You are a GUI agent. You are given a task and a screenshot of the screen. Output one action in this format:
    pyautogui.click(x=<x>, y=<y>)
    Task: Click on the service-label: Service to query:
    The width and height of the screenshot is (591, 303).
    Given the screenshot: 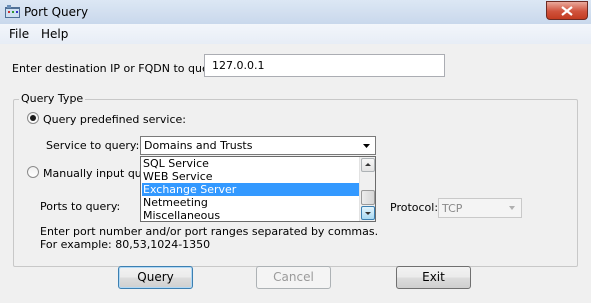 What is the action you would take?
    pyautogui.click(x=93, y=145)
    